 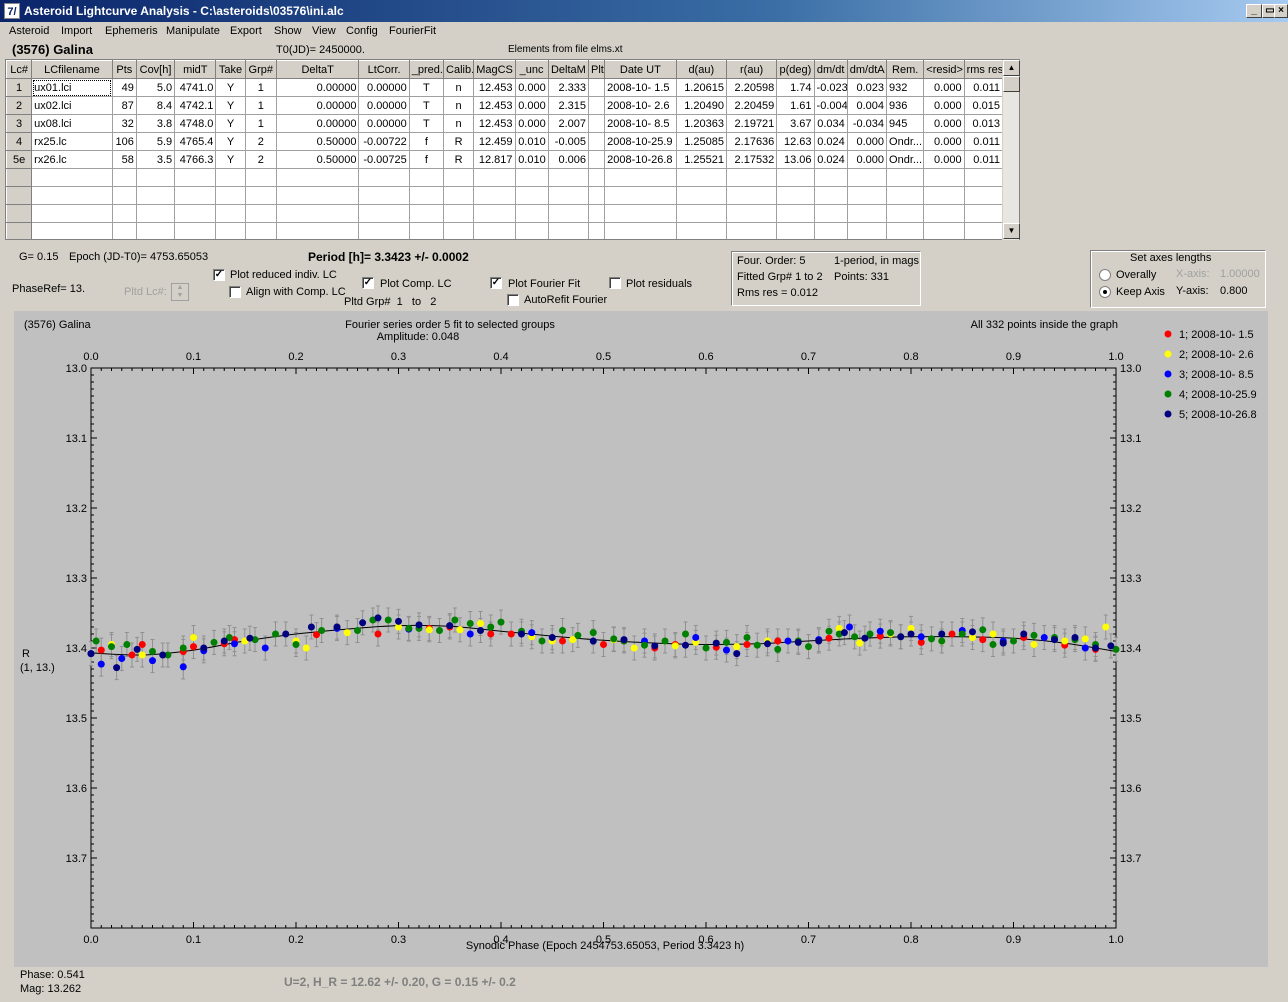 What do you see at coordinates (368, 283) in the screenshot?
I see `plot-comp-checkbox: ✓` at bounding box center [368, 283].